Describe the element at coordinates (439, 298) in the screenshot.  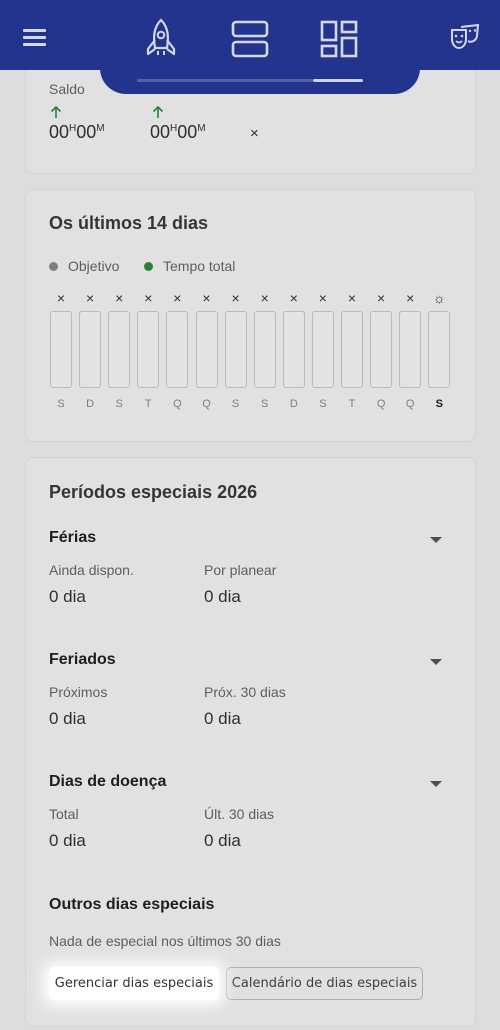
I see `today-sun-icon: ☼` at that location.